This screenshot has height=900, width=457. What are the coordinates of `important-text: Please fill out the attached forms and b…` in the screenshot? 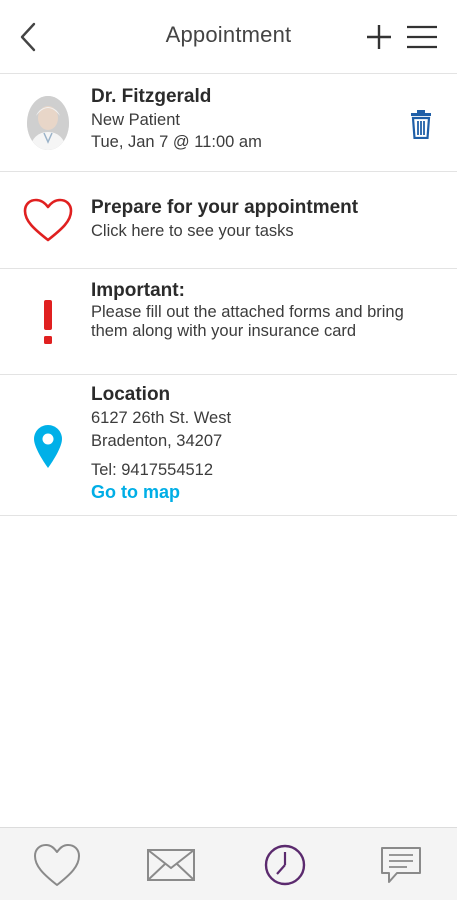 It's located at (247, 321).